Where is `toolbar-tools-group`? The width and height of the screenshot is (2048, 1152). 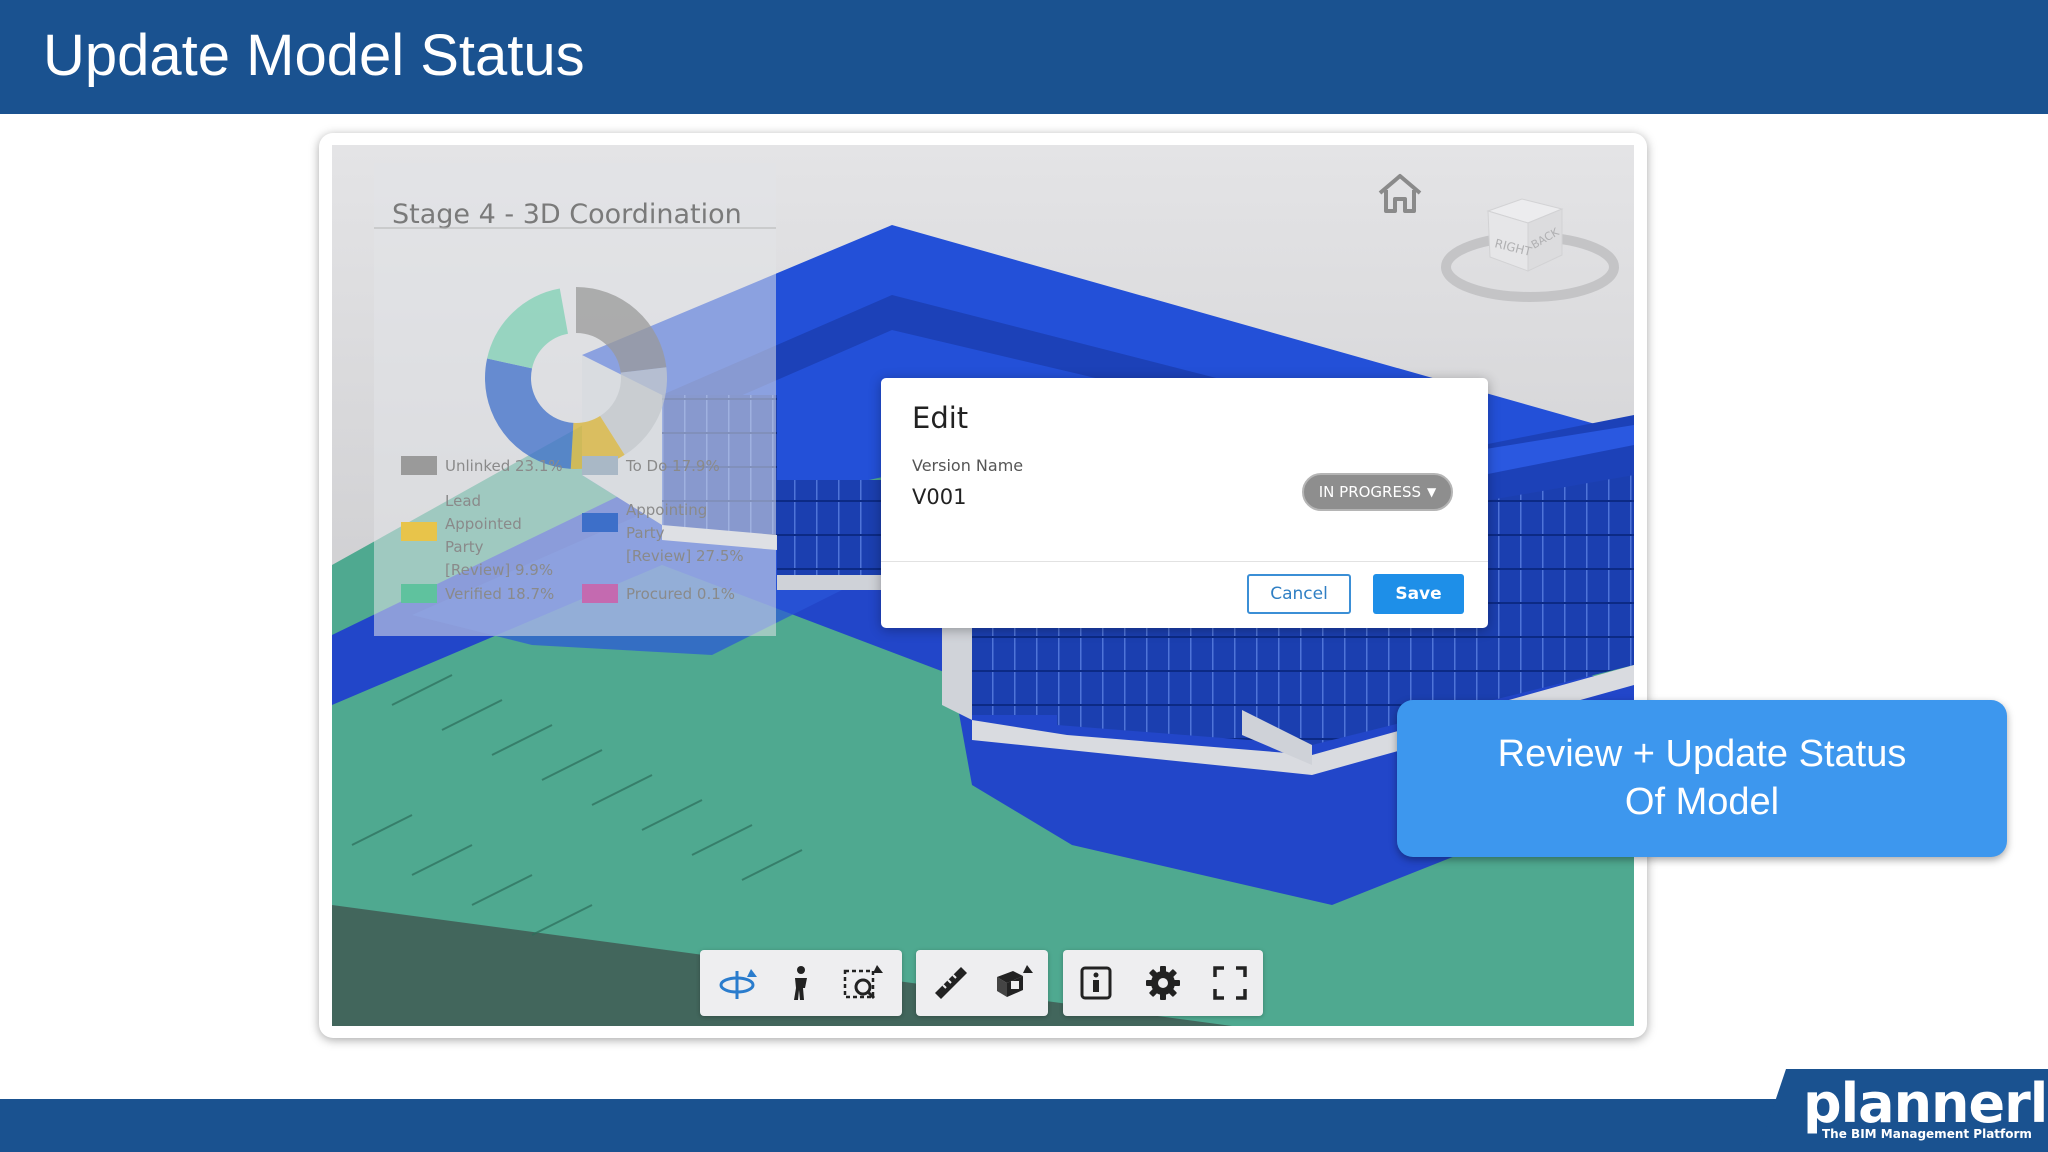 toolbar-tools-group is located at coordinates (982, 983).